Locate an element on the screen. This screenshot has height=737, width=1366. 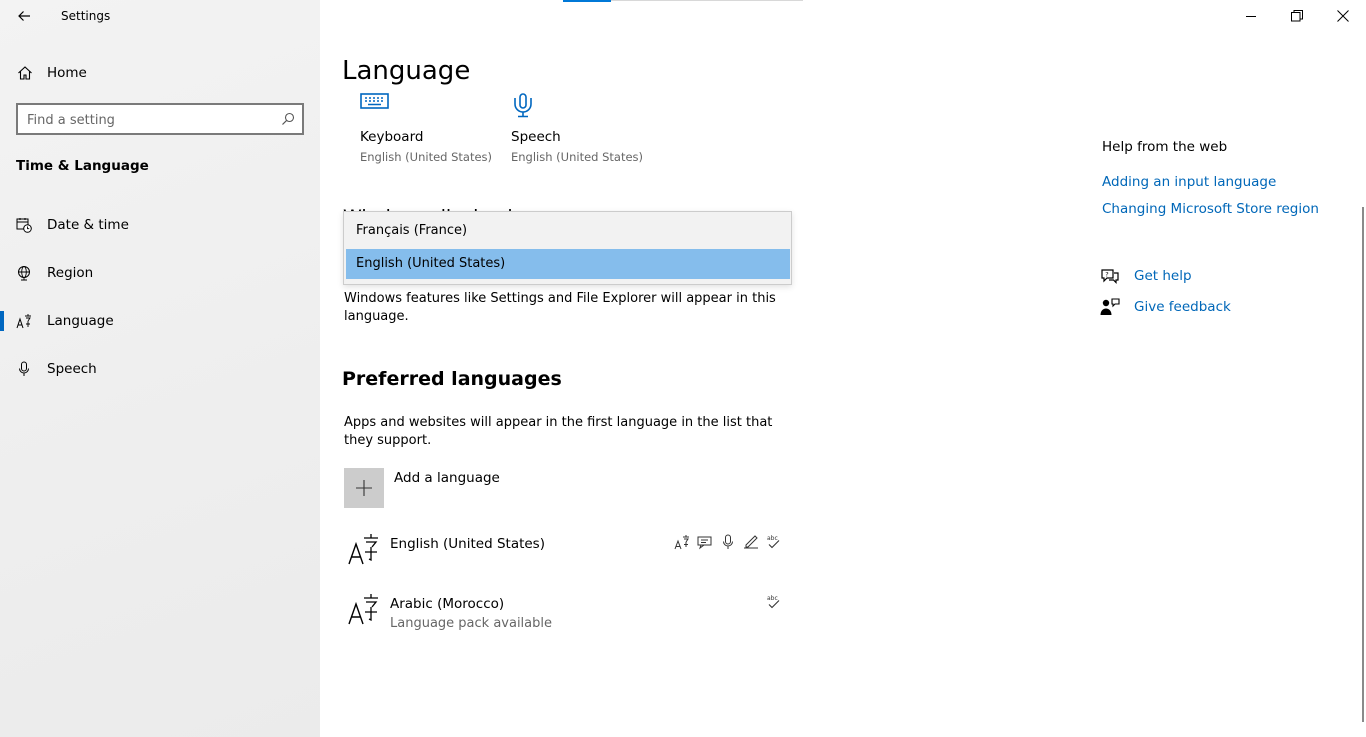
sidebar-item-date-time: Date & time is located at coordinates (160, 225).